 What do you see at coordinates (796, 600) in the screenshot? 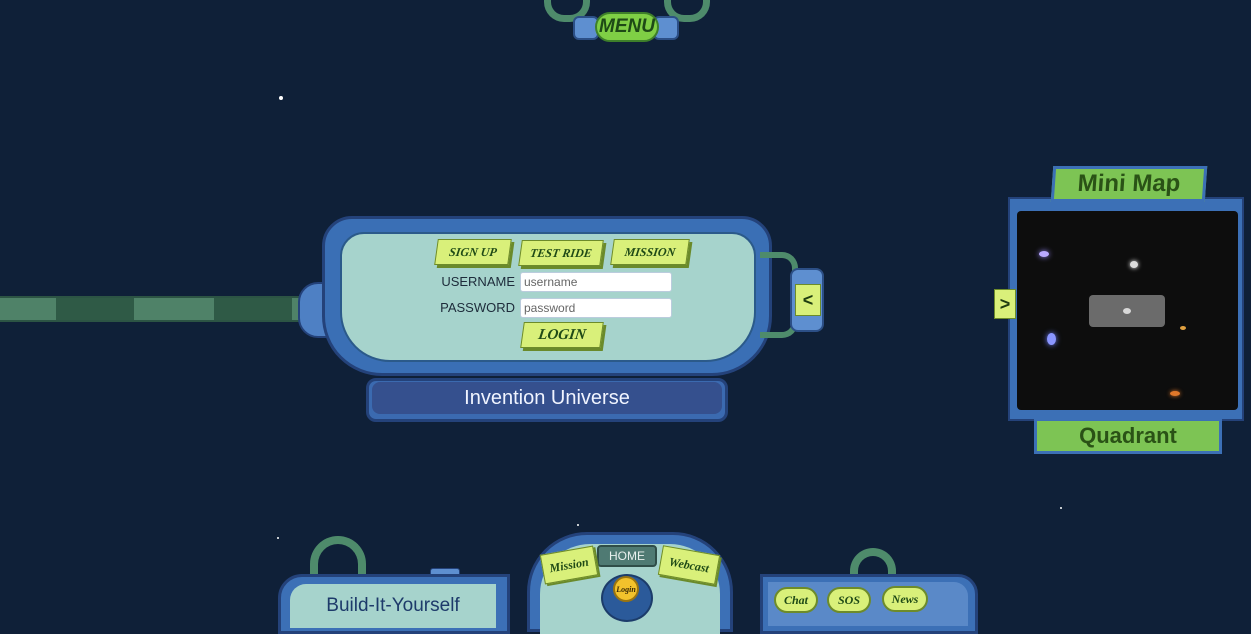
I see `chat-button: Chat` at bounding box center [796, 600].